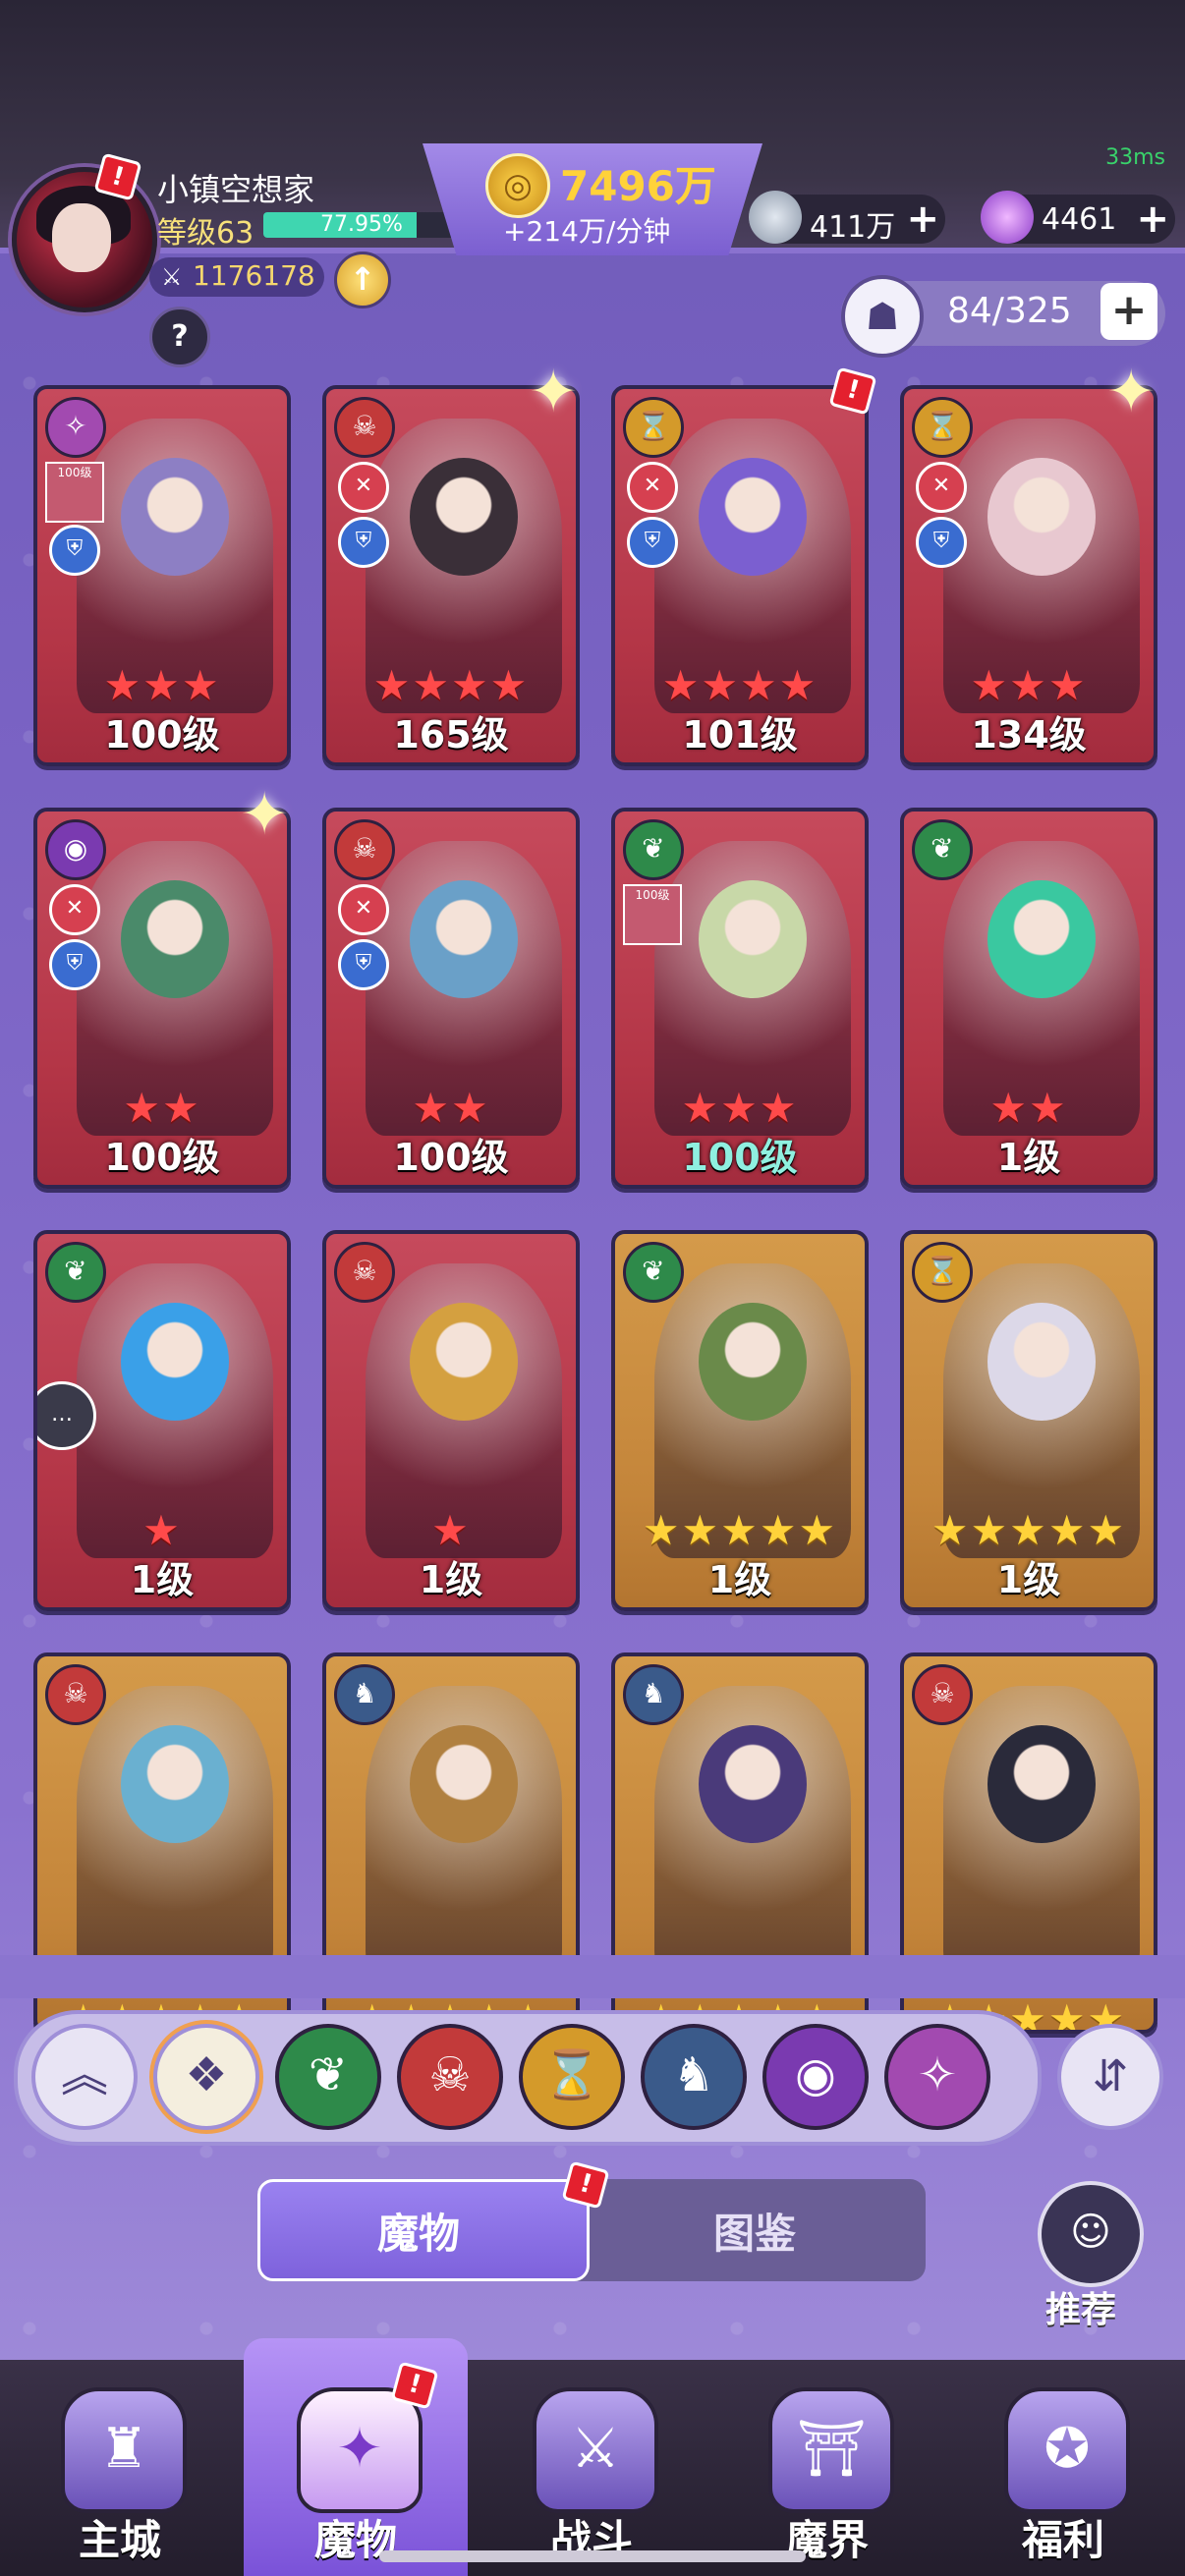 The width and height of the screenshot is (1185, 2576). Describe the element at coordinates (76, 849) in the screenshot. I see `eye-faction-icon: ◉` at that location.